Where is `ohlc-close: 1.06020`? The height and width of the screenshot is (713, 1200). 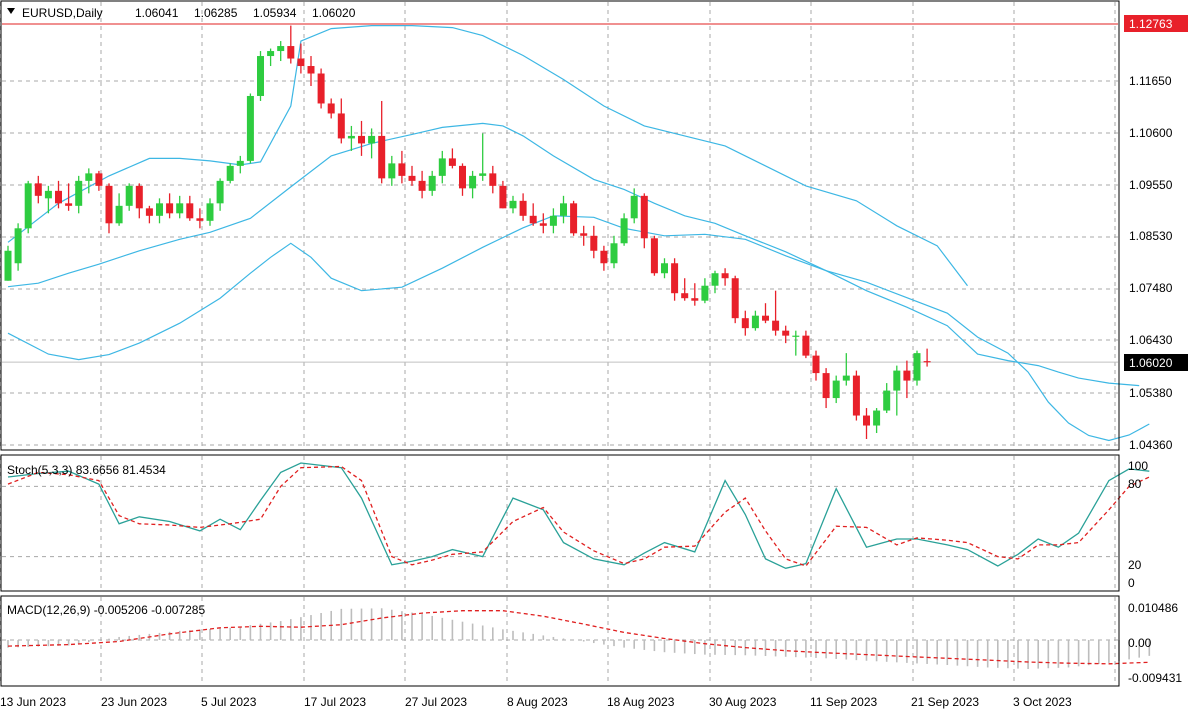
ohlc-close: 1.06020 is located at coordinates (334, 13).